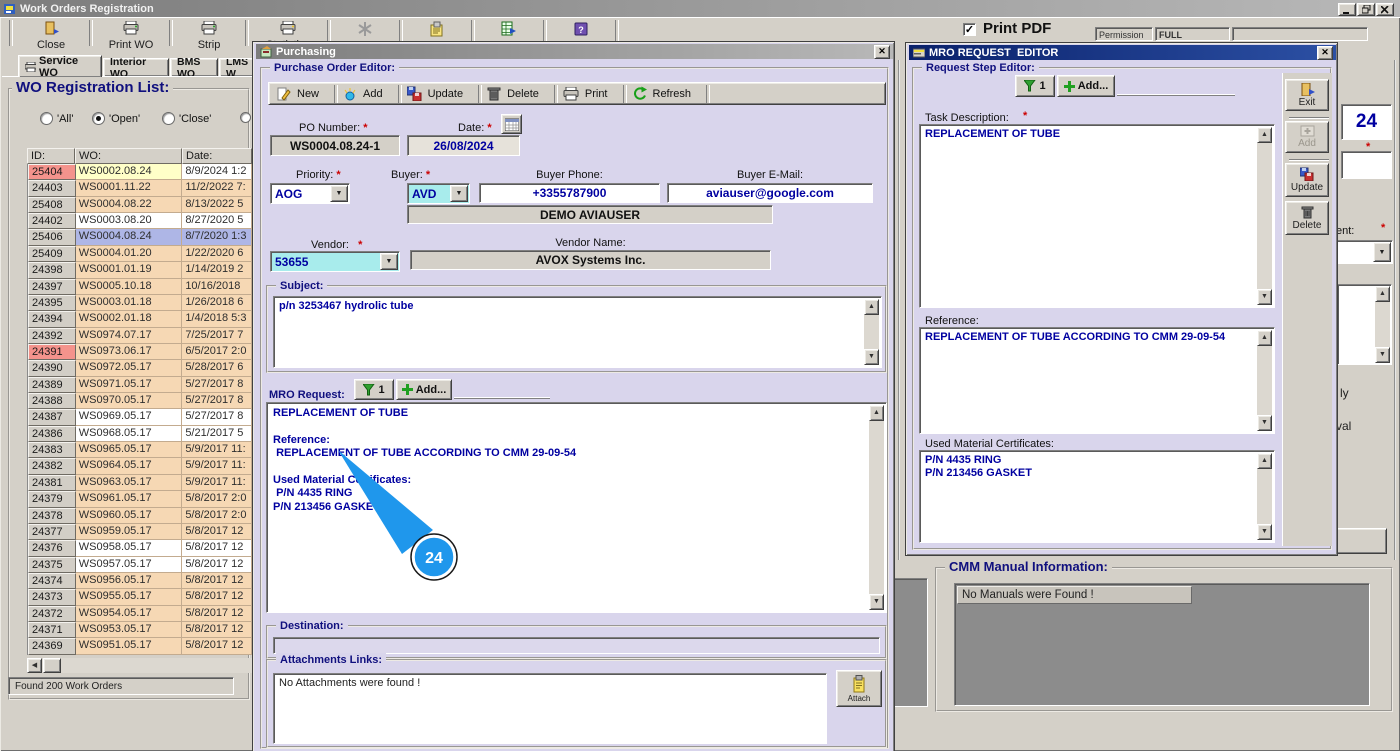 Image resolution: width=1400 pixels, height=751 pixels. Describe the element at coordinates (129, 499) in the screenshot. I see `table-cell: WS0961.05.17` at that location.